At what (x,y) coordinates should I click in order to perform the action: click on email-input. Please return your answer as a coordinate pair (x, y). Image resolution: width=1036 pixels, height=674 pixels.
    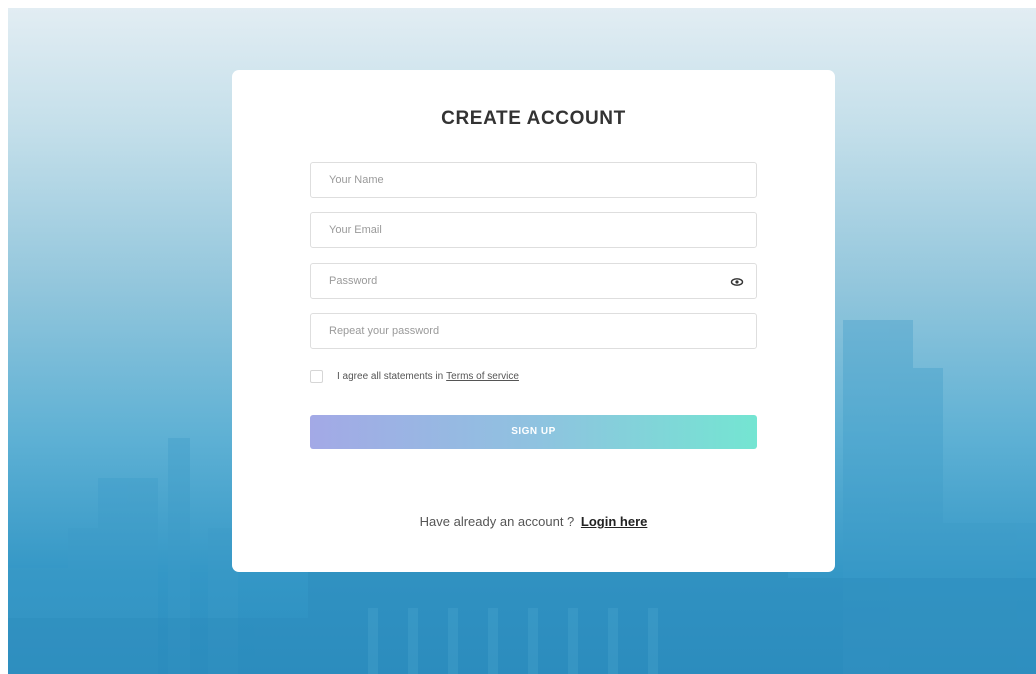
    Looking at the image, I should click on (533, 230).